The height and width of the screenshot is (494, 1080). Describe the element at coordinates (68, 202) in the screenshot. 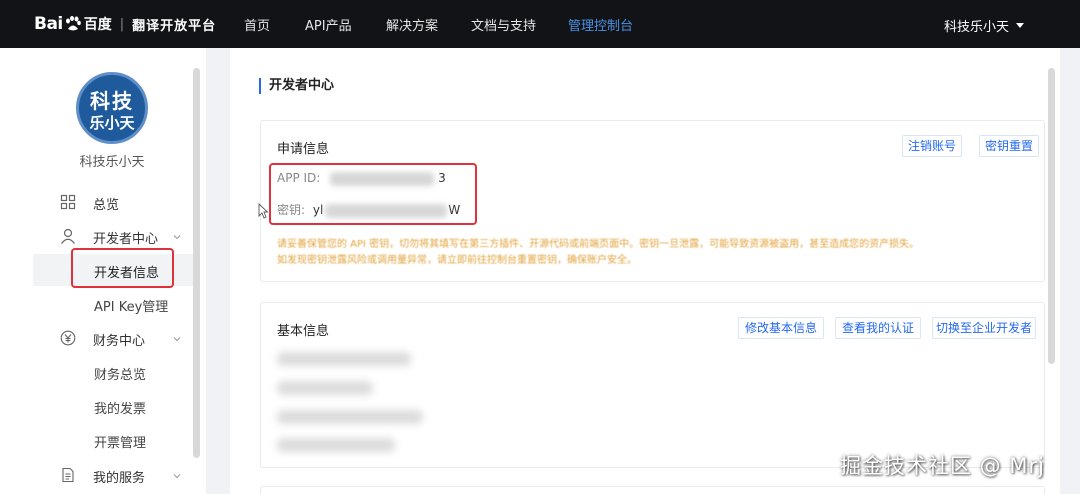

I see `grid-icon` at that location.